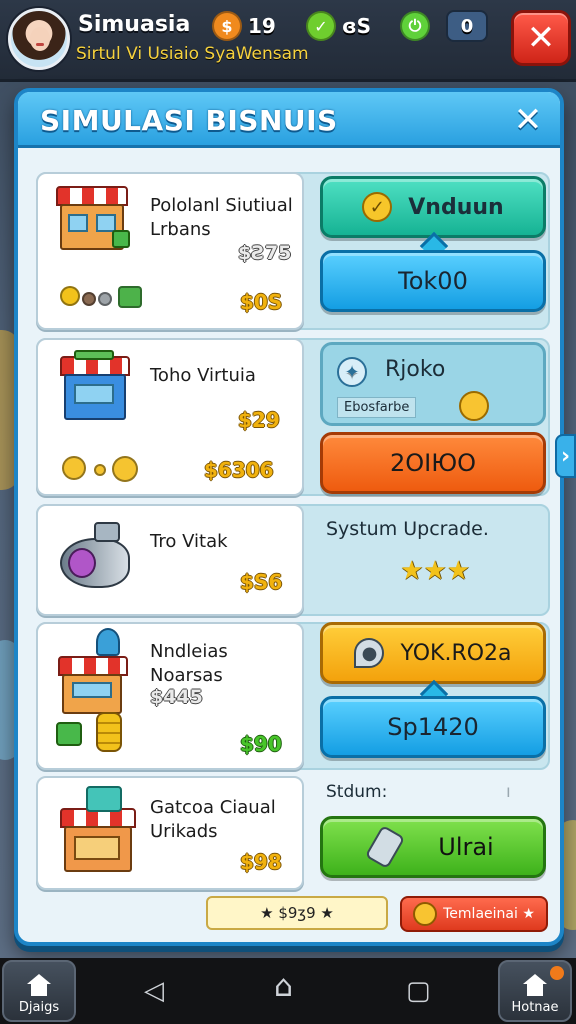 This screenshot has height=1024, width=576. I want to click on nav-home-left-button: Djaigs, so click(39, 991).